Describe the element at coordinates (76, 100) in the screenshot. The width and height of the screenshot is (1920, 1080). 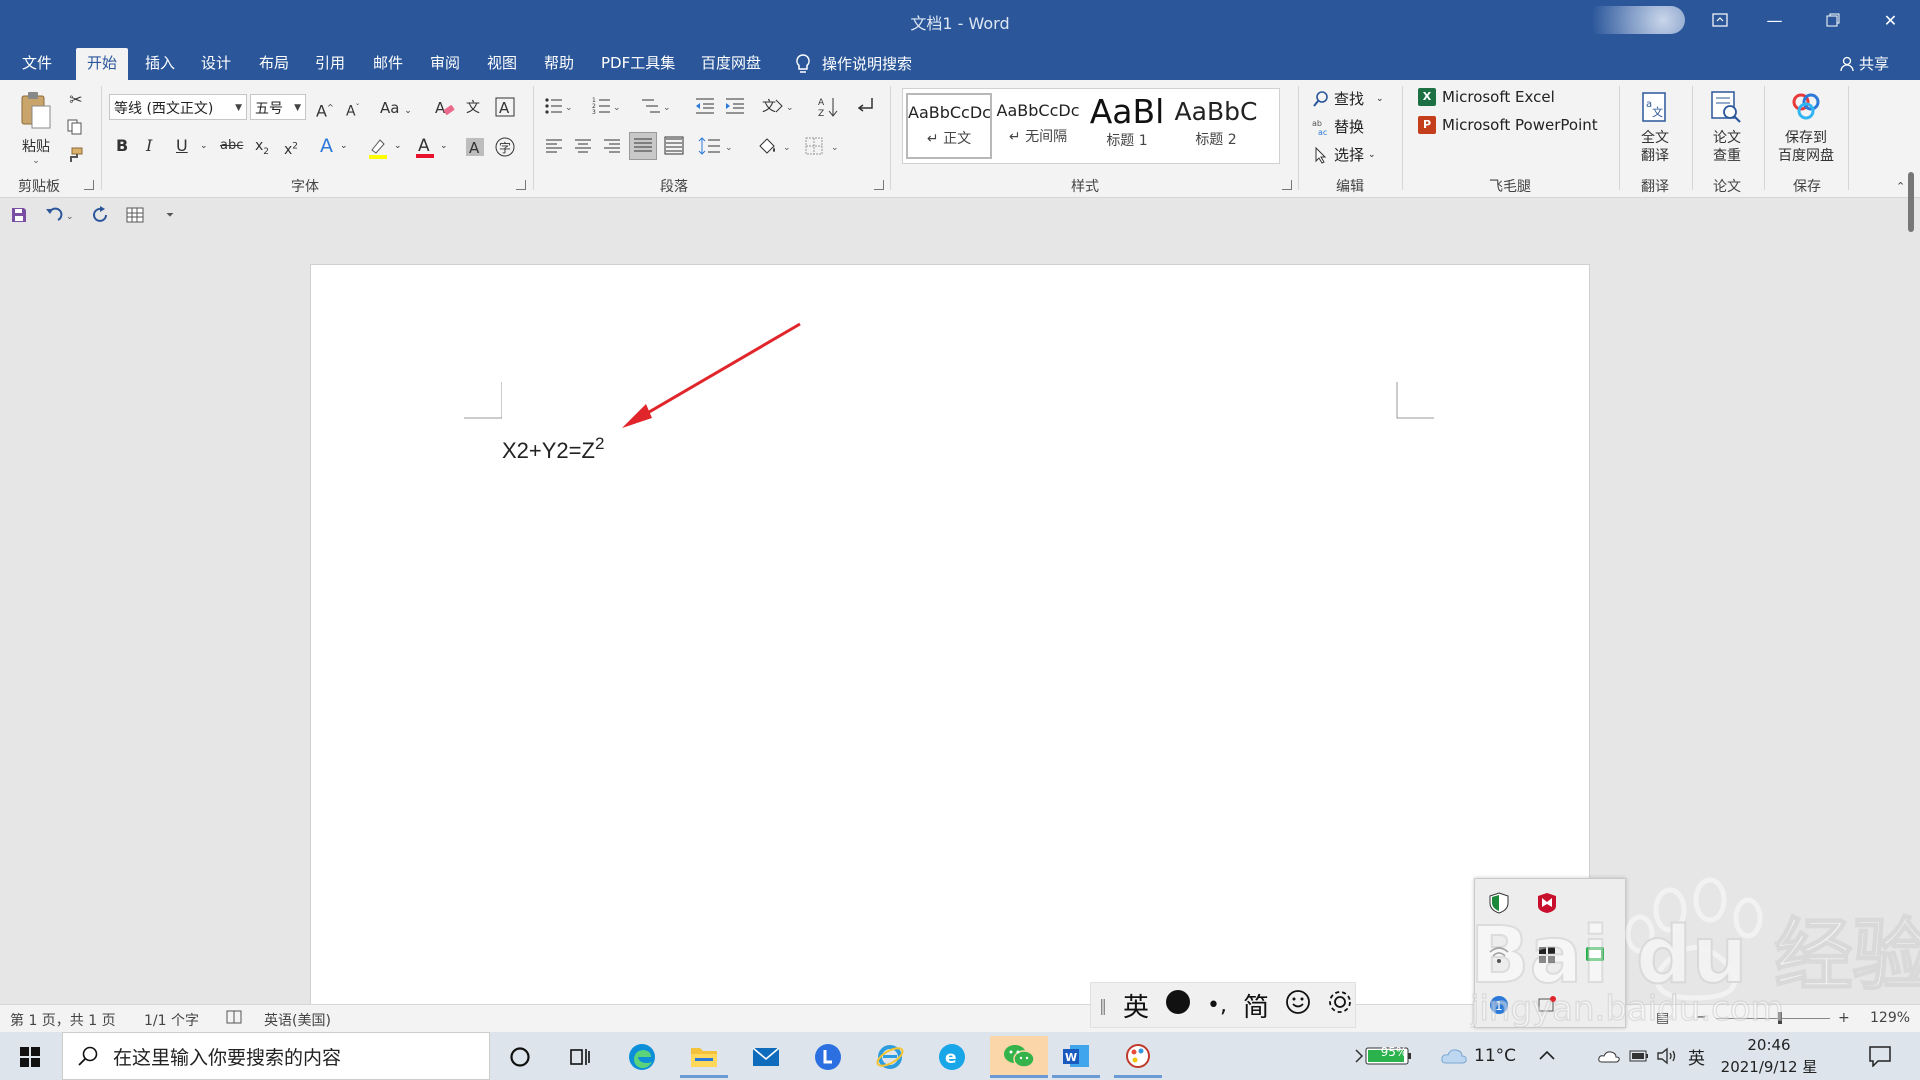
I see `cut-icon: ✂` at that location.